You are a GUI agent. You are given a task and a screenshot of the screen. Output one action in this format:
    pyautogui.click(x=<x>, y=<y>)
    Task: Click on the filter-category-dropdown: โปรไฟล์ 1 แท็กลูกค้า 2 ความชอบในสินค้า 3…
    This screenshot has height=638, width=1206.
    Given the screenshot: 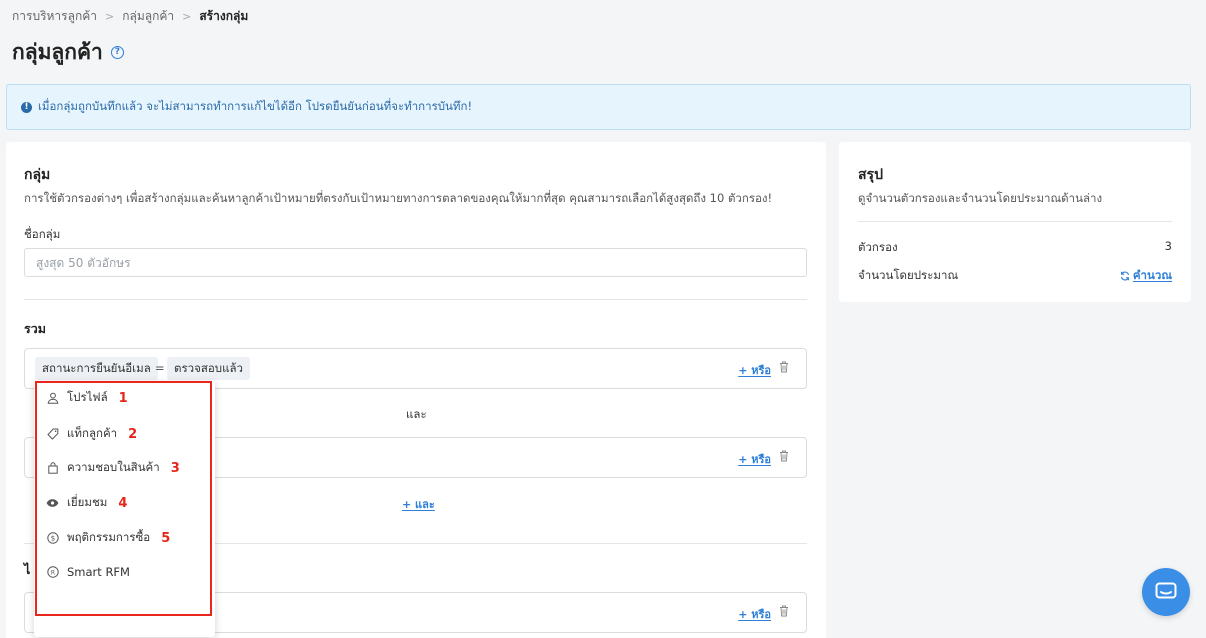 What is the action you would take?
    pyautogui.click(x=124, y=509)
    